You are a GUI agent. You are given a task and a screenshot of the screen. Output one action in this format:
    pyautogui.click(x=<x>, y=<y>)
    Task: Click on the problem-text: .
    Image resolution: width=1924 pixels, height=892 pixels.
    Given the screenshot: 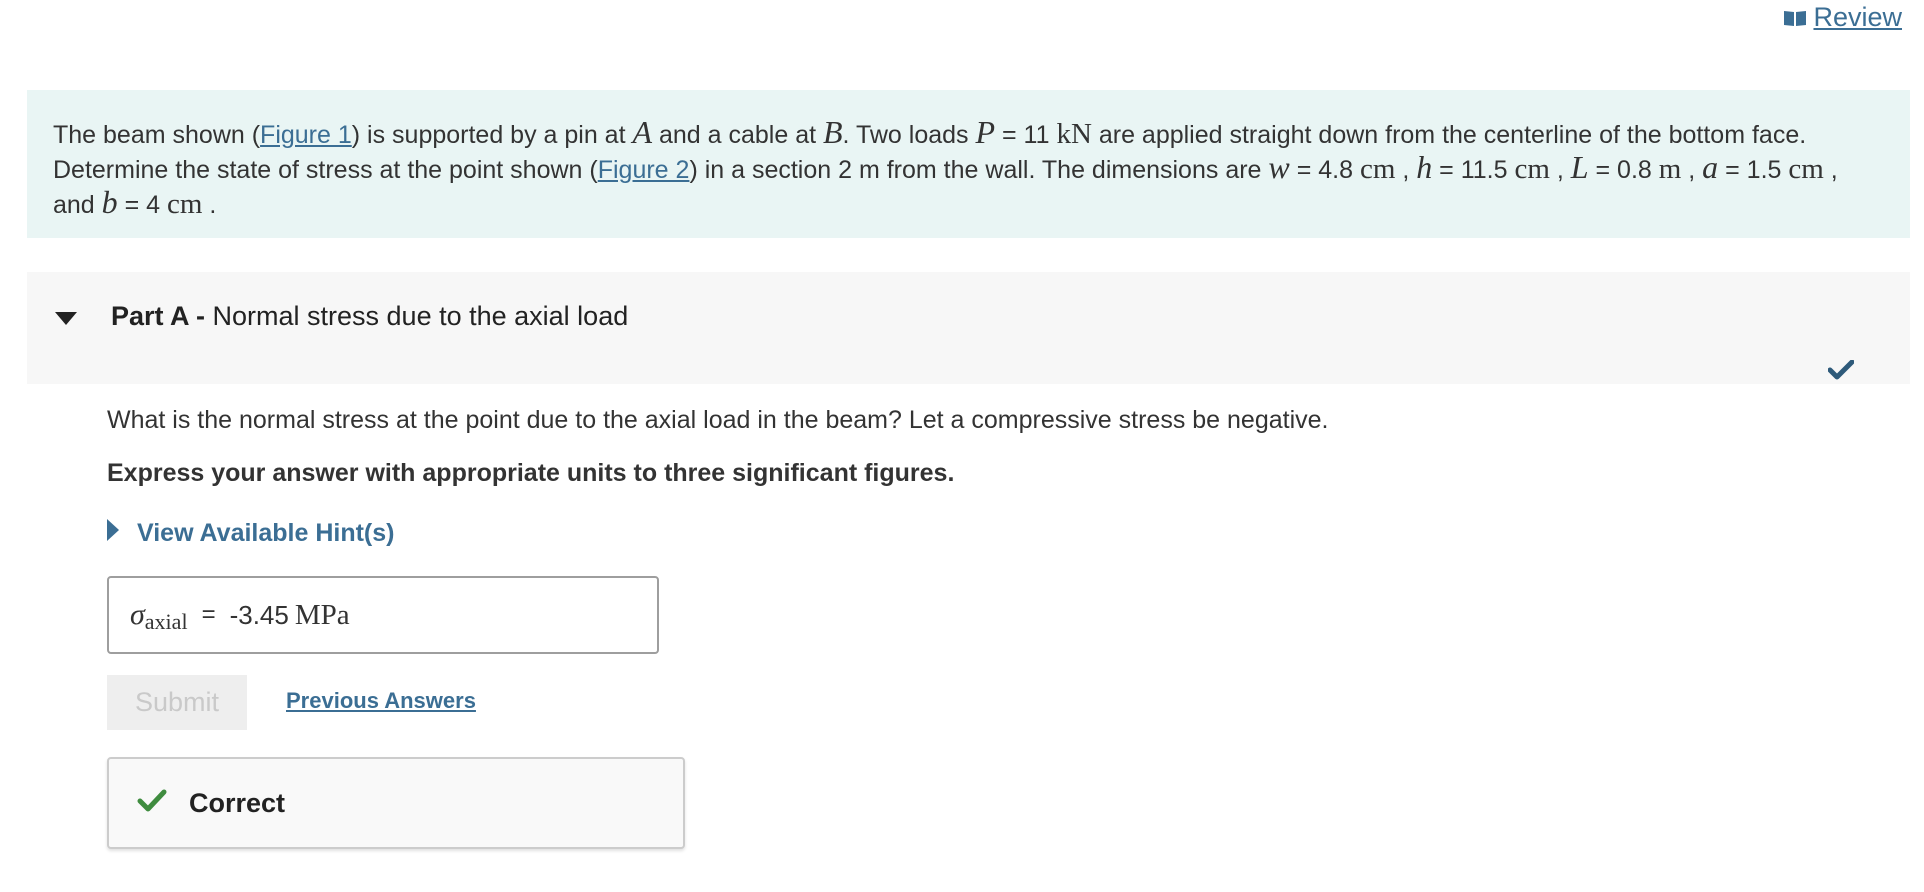 What is the action you would take?
    pyautogui.click(x=209, y=205)
    